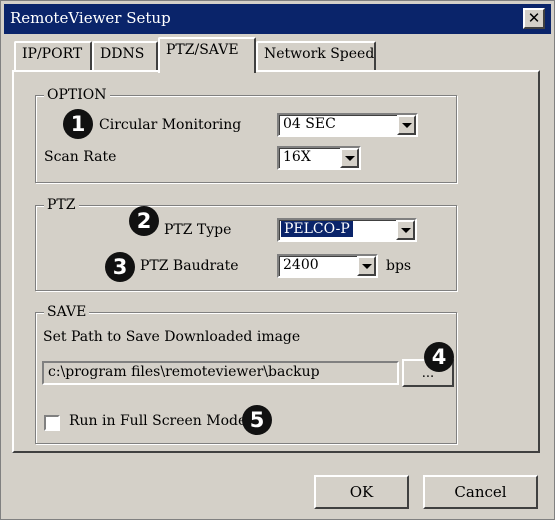  What do you see at coordinates (220, 373) in the screenshot?
I see `save-path-field: c:\program files\remoteviewer\backup` at bounding box center [220, 373].